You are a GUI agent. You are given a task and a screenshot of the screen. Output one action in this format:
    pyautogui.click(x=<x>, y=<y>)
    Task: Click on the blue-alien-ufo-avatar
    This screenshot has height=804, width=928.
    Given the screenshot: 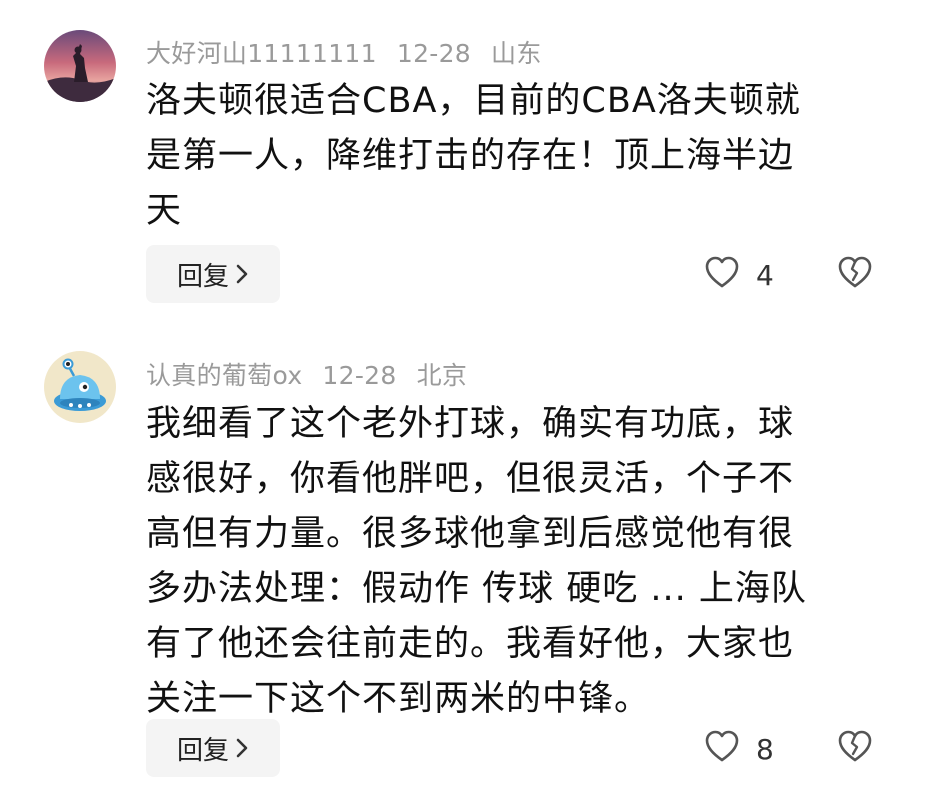 What is the action you would take?
    pyautogui.click(x=80, y=387)
    